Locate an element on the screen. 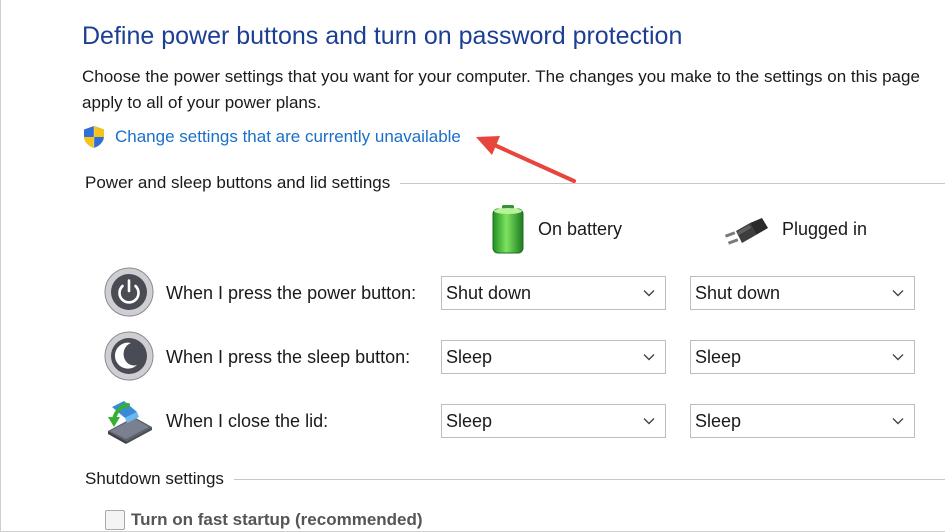 This screenshot has height=532, width=945. fast-startup-label: Turn on fast startup (recommended) is located at coordinates (277, 519).